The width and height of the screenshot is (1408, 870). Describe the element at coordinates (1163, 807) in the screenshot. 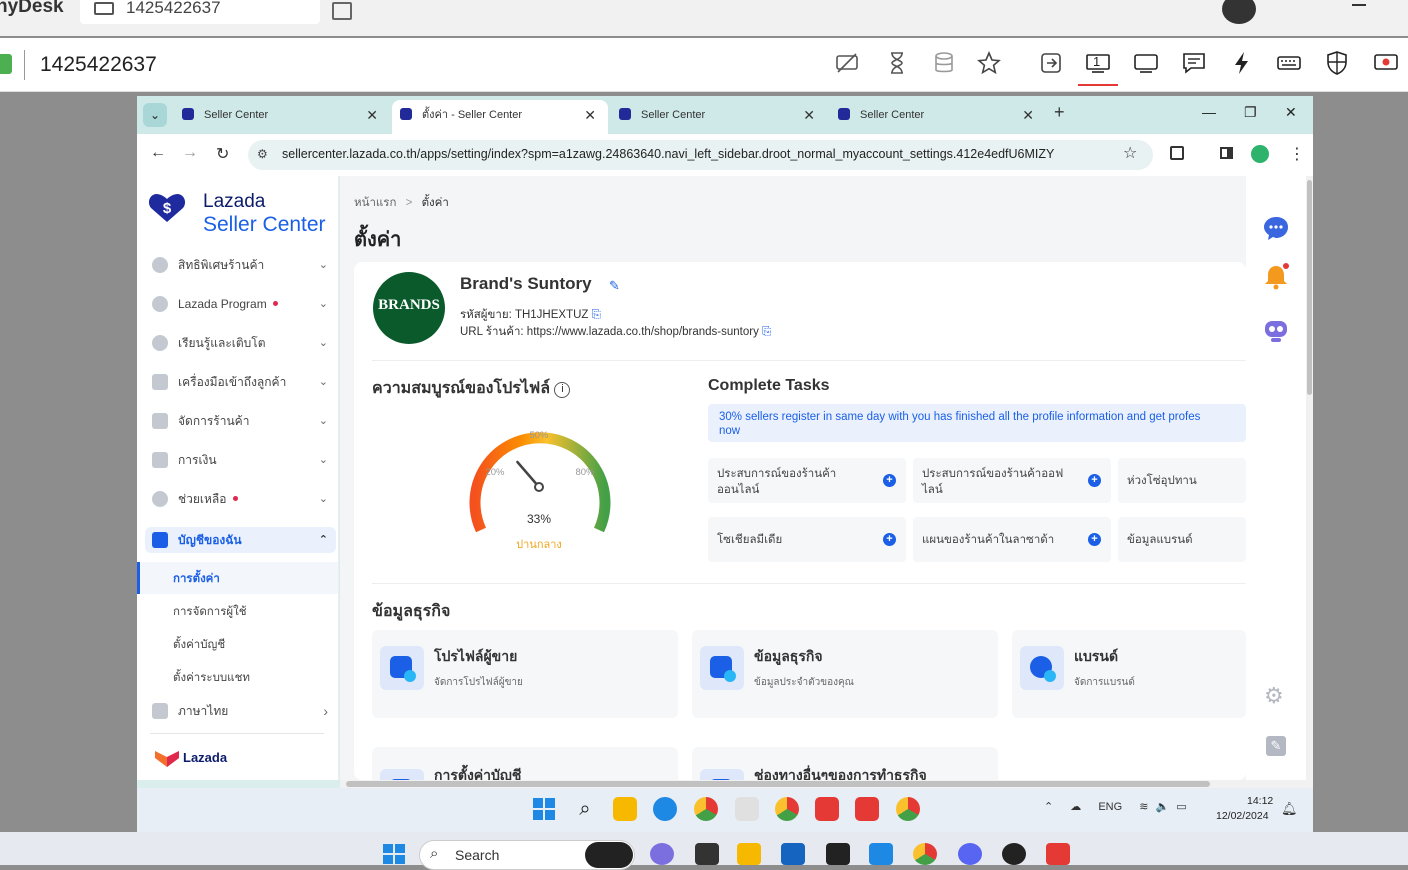

I see `volume-mute-icon: 🔈` at that location.